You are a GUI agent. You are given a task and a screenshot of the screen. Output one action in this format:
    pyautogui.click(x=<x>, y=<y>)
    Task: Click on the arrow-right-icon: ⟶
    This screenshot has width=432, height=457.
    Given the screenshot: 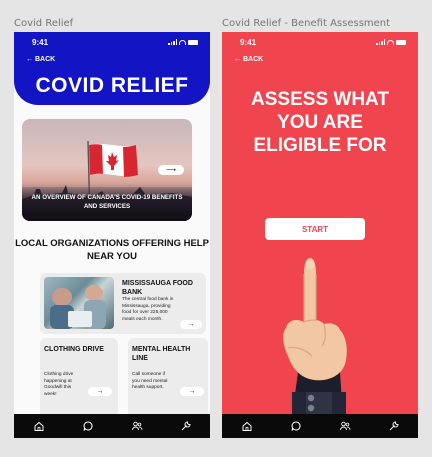 What is the action you would take?
    pyautogui.click(x=171, y=170)
    